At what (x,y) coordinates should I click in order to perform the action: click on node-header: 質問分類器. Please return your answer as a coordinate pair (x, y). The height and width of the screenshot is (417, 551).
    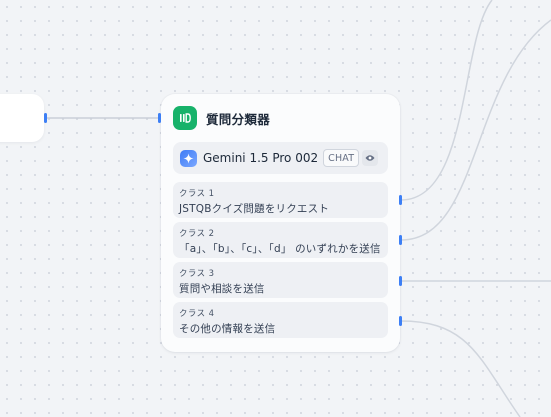
    Looking at the image, I should click on (221, 118).